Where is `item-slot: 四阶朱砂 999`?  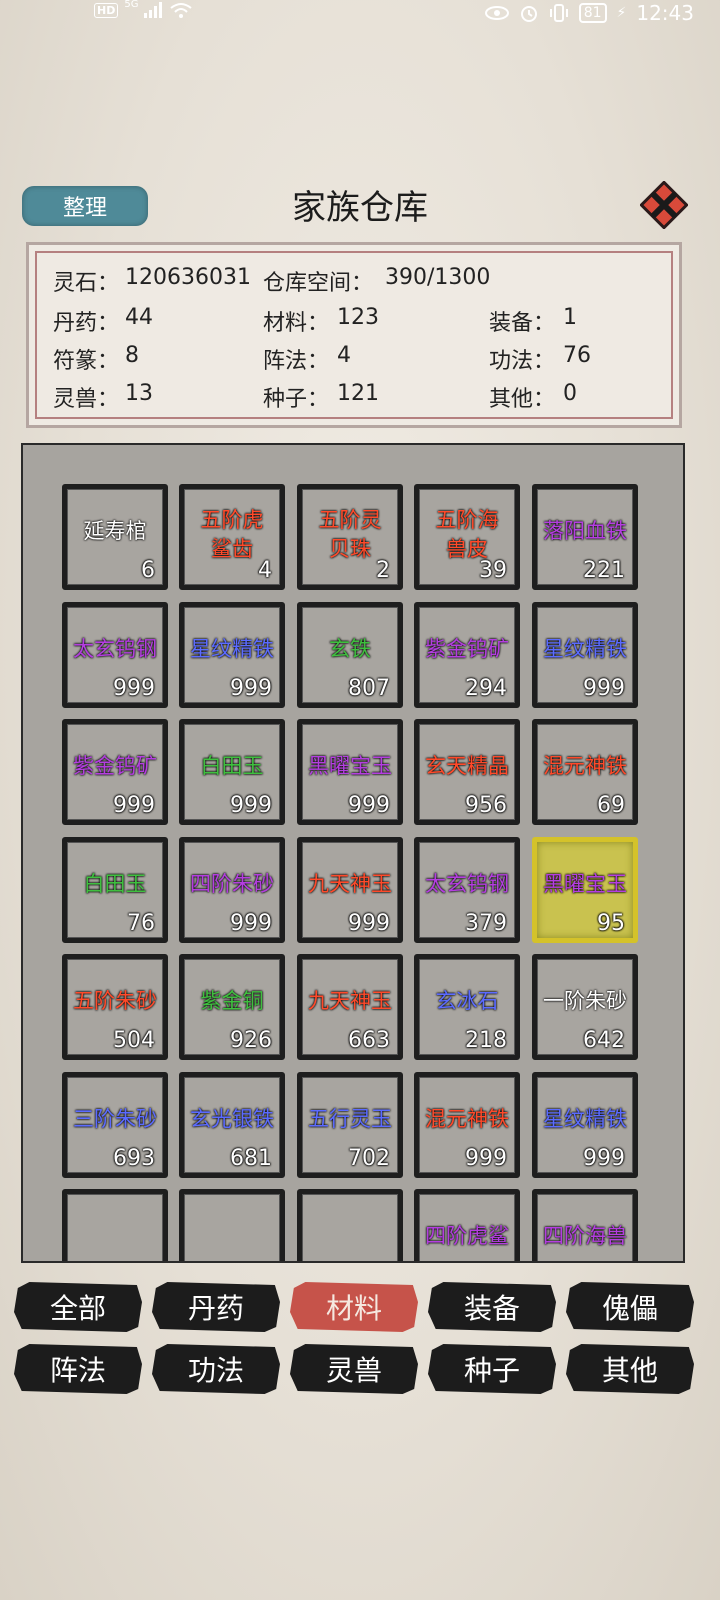 item-slot: 四阶朱砂 999 is located at coordinates (232, 889).